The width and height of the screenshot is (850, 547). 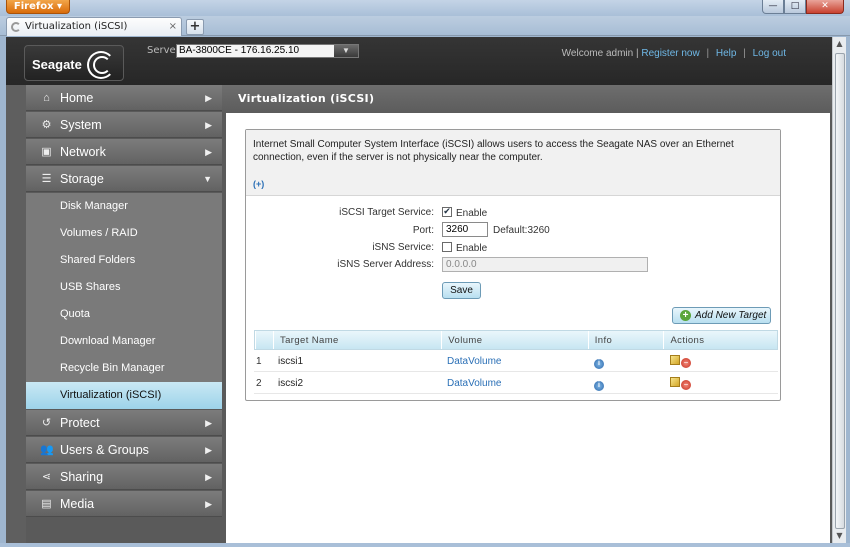 What do you see at coordinates (57, 64) in the screenshot?
I see `logo-text: Seagate` at bounding box center [57, 64].